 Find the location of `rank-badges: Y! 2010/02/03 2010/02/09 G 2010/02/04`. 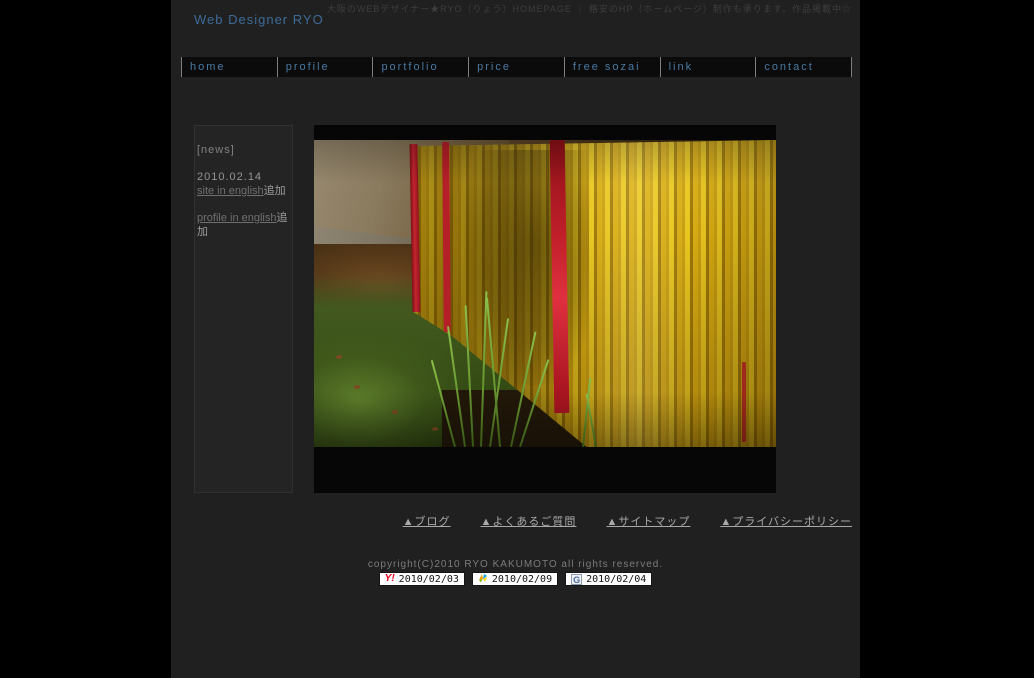

rank-badges: Y! 2010/02/03 2010/02/09 G 2010/02/04 is located at coordinates (515, 579).